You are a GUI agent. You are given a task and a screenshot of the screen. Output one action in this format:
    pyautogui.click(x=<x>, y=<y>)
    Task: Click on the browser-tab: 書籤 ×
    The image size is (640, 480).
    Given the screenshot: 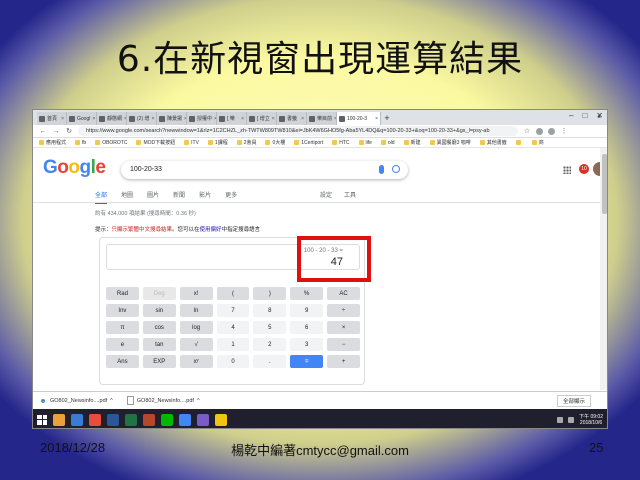 What is the action you would take?
    pyautogui.click(x=292, y=118)
    